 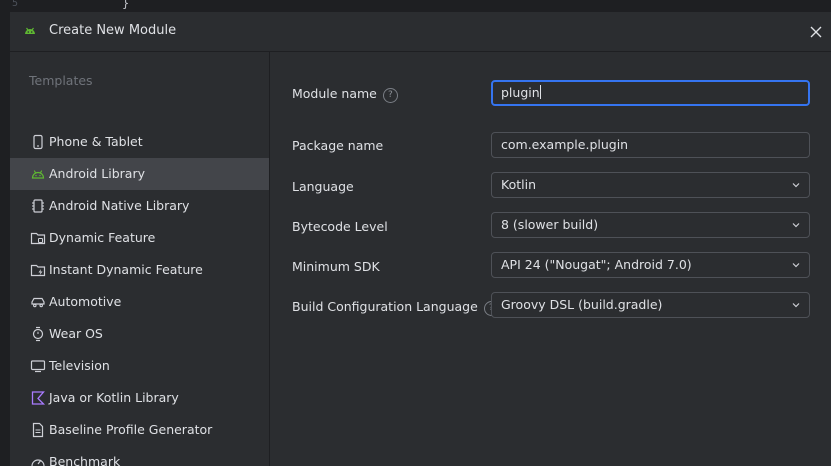 I want to click on module-name-input: plugin, so click(x=650, y=93).